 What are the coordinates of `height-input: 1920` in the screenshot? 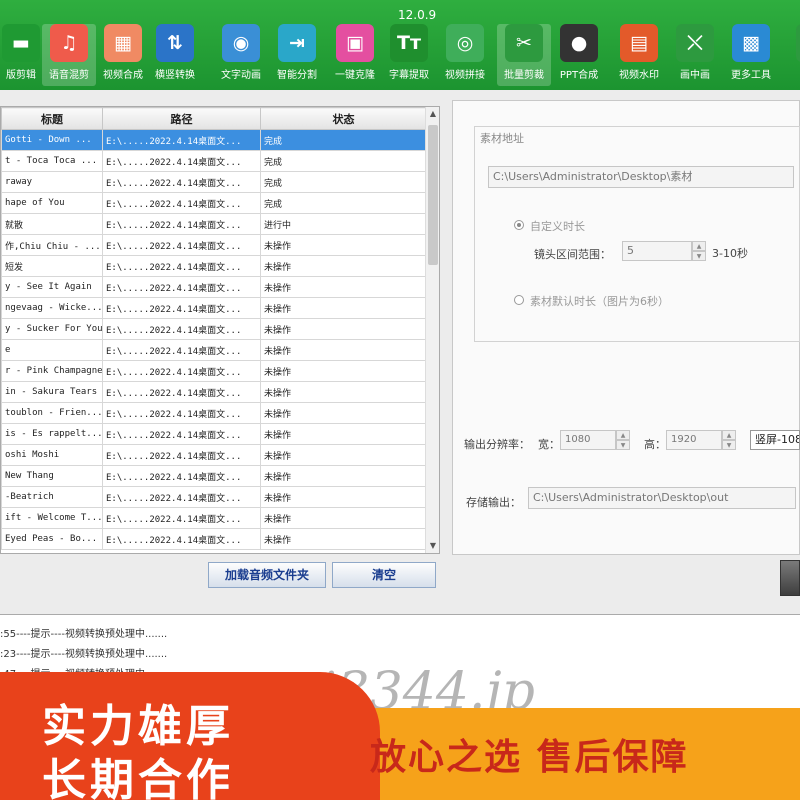 It's located at (694, 440).